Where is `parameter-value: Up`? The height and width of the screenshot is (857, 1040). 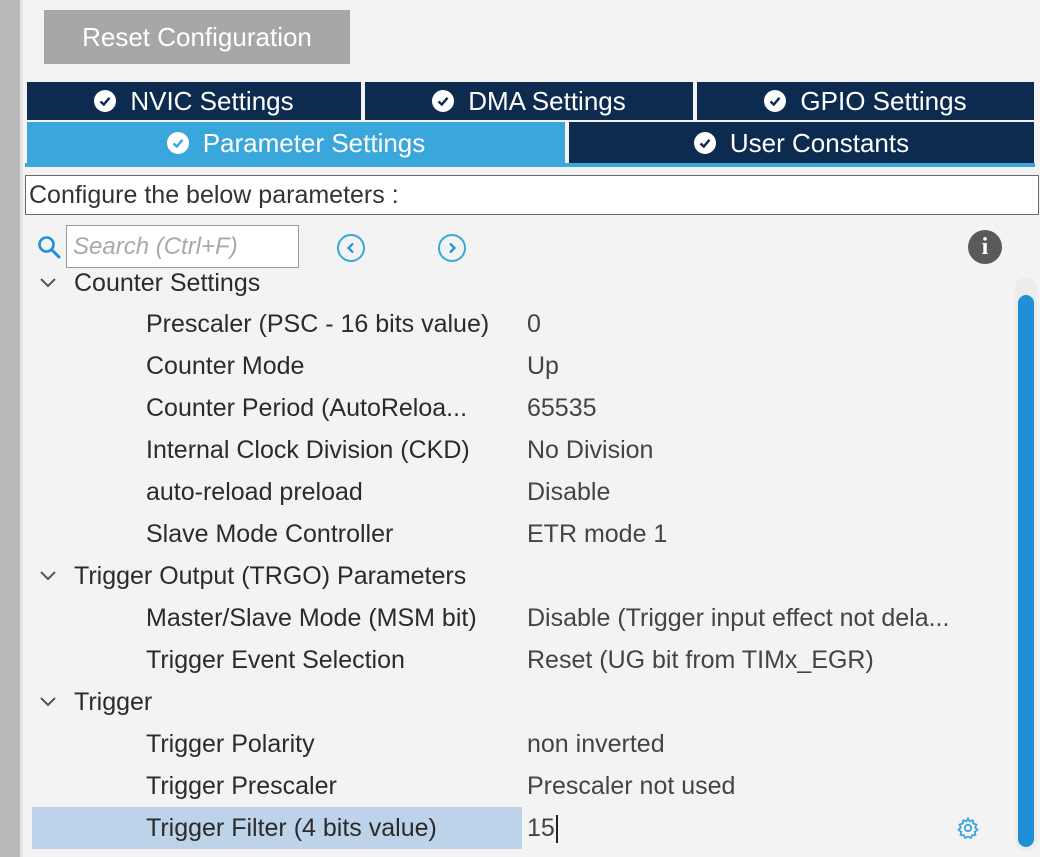
parameter-value: Up is located at coordinates (767, 366).